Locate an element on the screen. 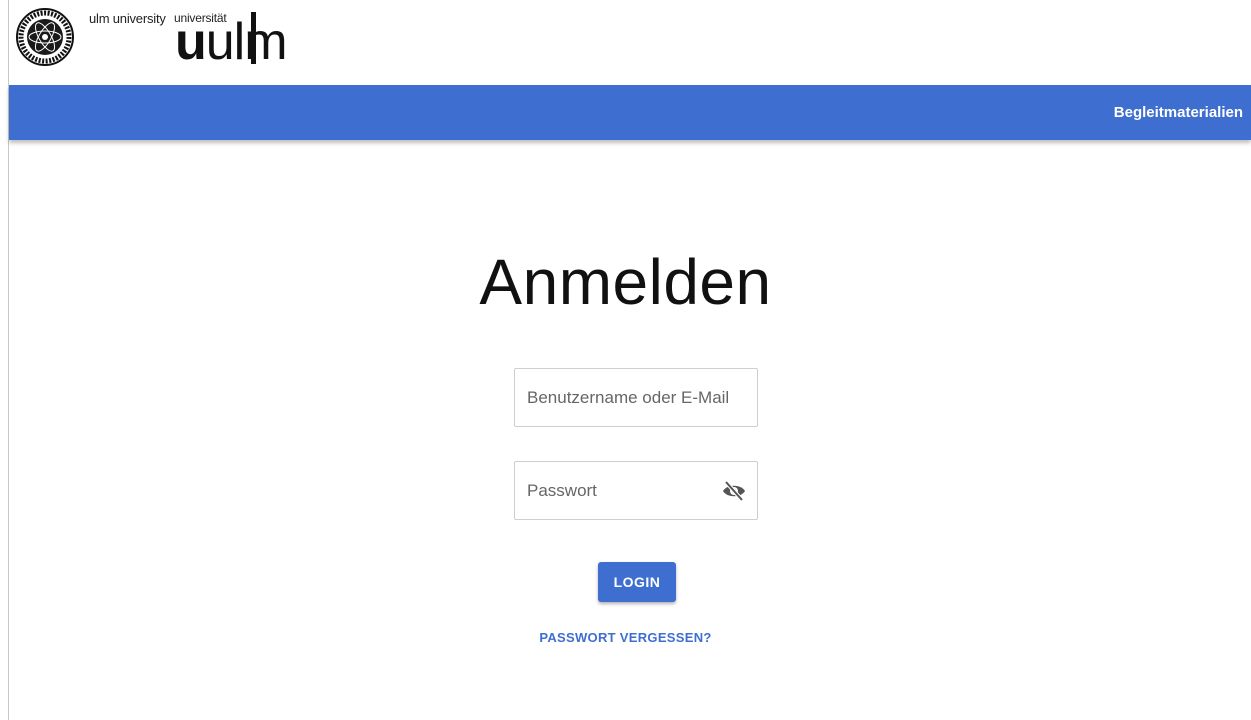  site-header: ulm university universität uulm is located at coordinates (630, 42).